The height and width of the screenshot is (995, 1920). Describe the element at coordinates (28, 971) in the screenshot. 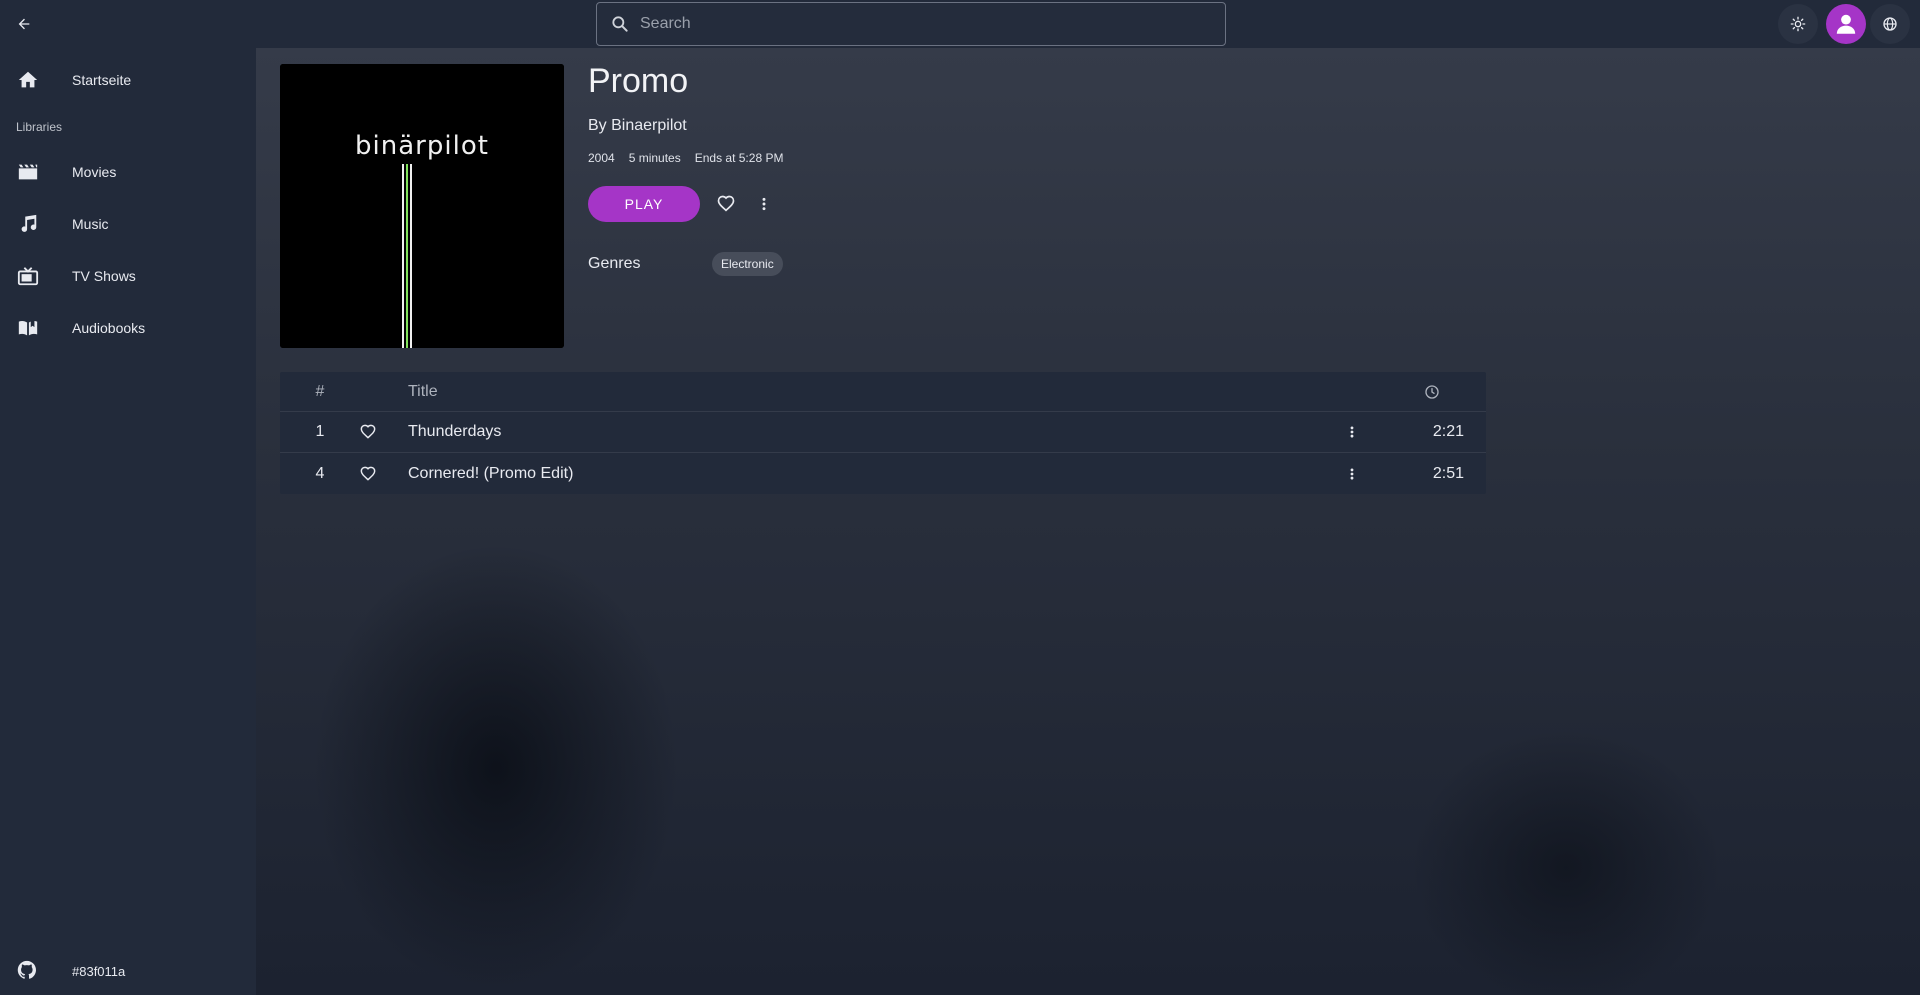

I see `github-icon` at that location.